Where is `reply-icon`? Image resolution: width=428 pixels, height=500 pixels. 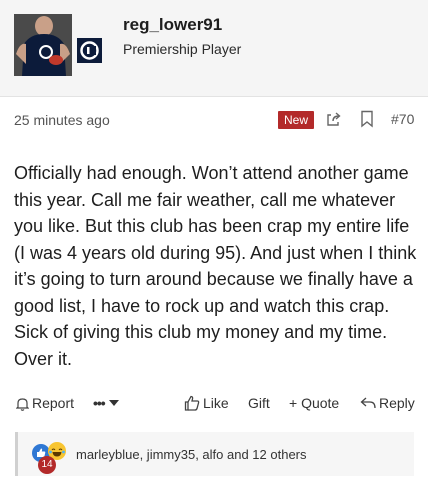 reply-icon is located at coordinates (368, 403).